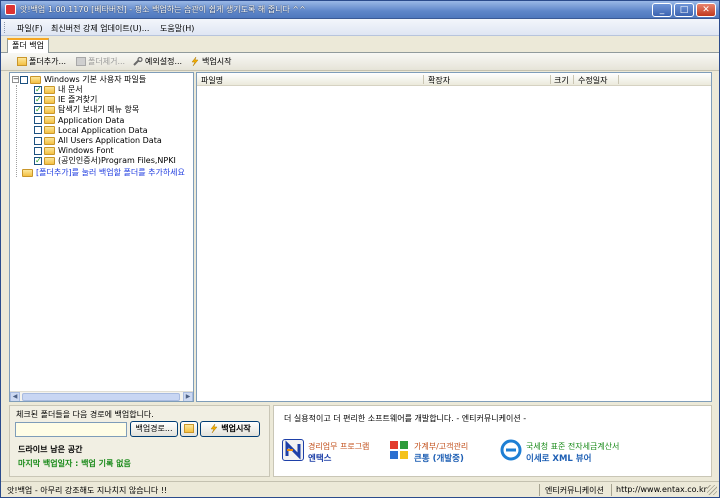  I want to click on ad-product-sub: 가계부/고객관리, so click(441, 446).